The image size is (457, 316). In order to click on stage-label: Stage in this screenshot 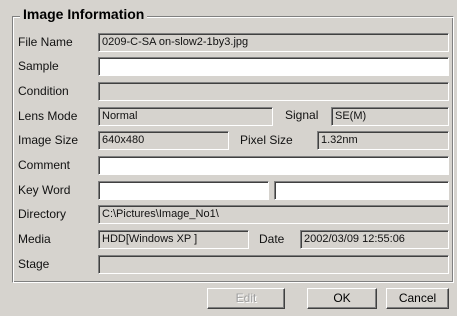, I will do `click(34, 264)`.